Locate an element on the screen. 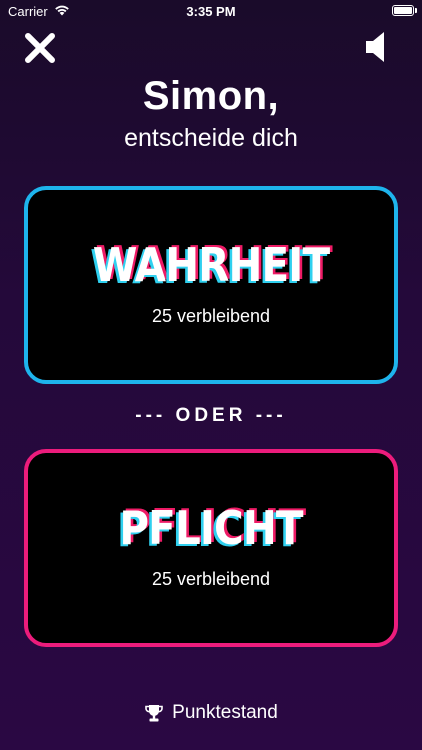 The width and height of the screenshot is (422, 750). or-divider: --- ODER --- is located at coordinates (211, 415).